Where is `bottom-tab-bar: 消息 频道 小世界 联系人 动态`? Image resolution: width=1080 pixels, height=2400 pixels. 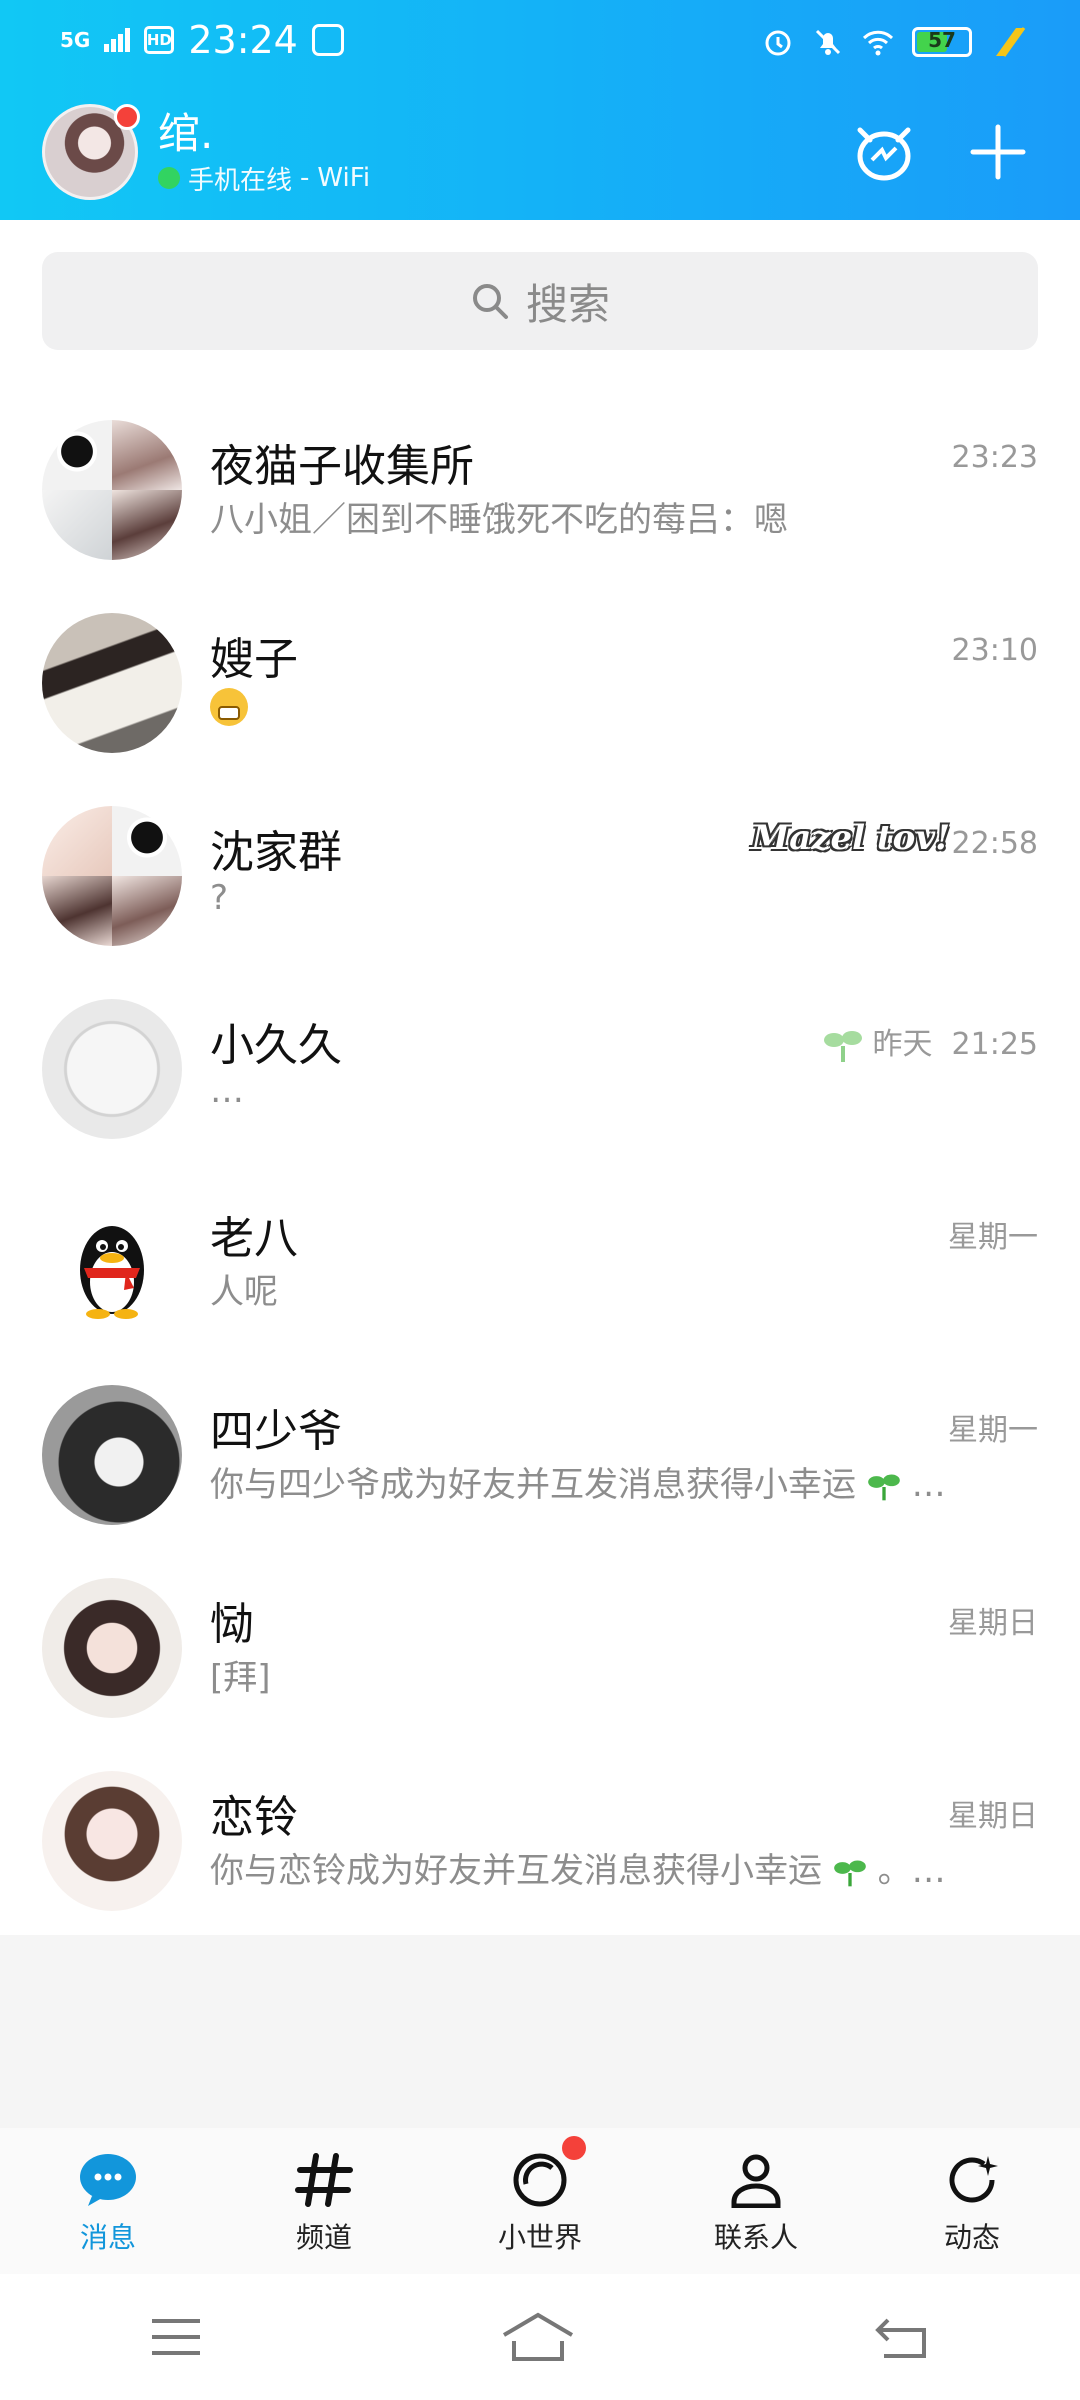 bottom-tab-bar: 消息 频道 小世界 联系人 动态 is located at coordinates (540, 2201).